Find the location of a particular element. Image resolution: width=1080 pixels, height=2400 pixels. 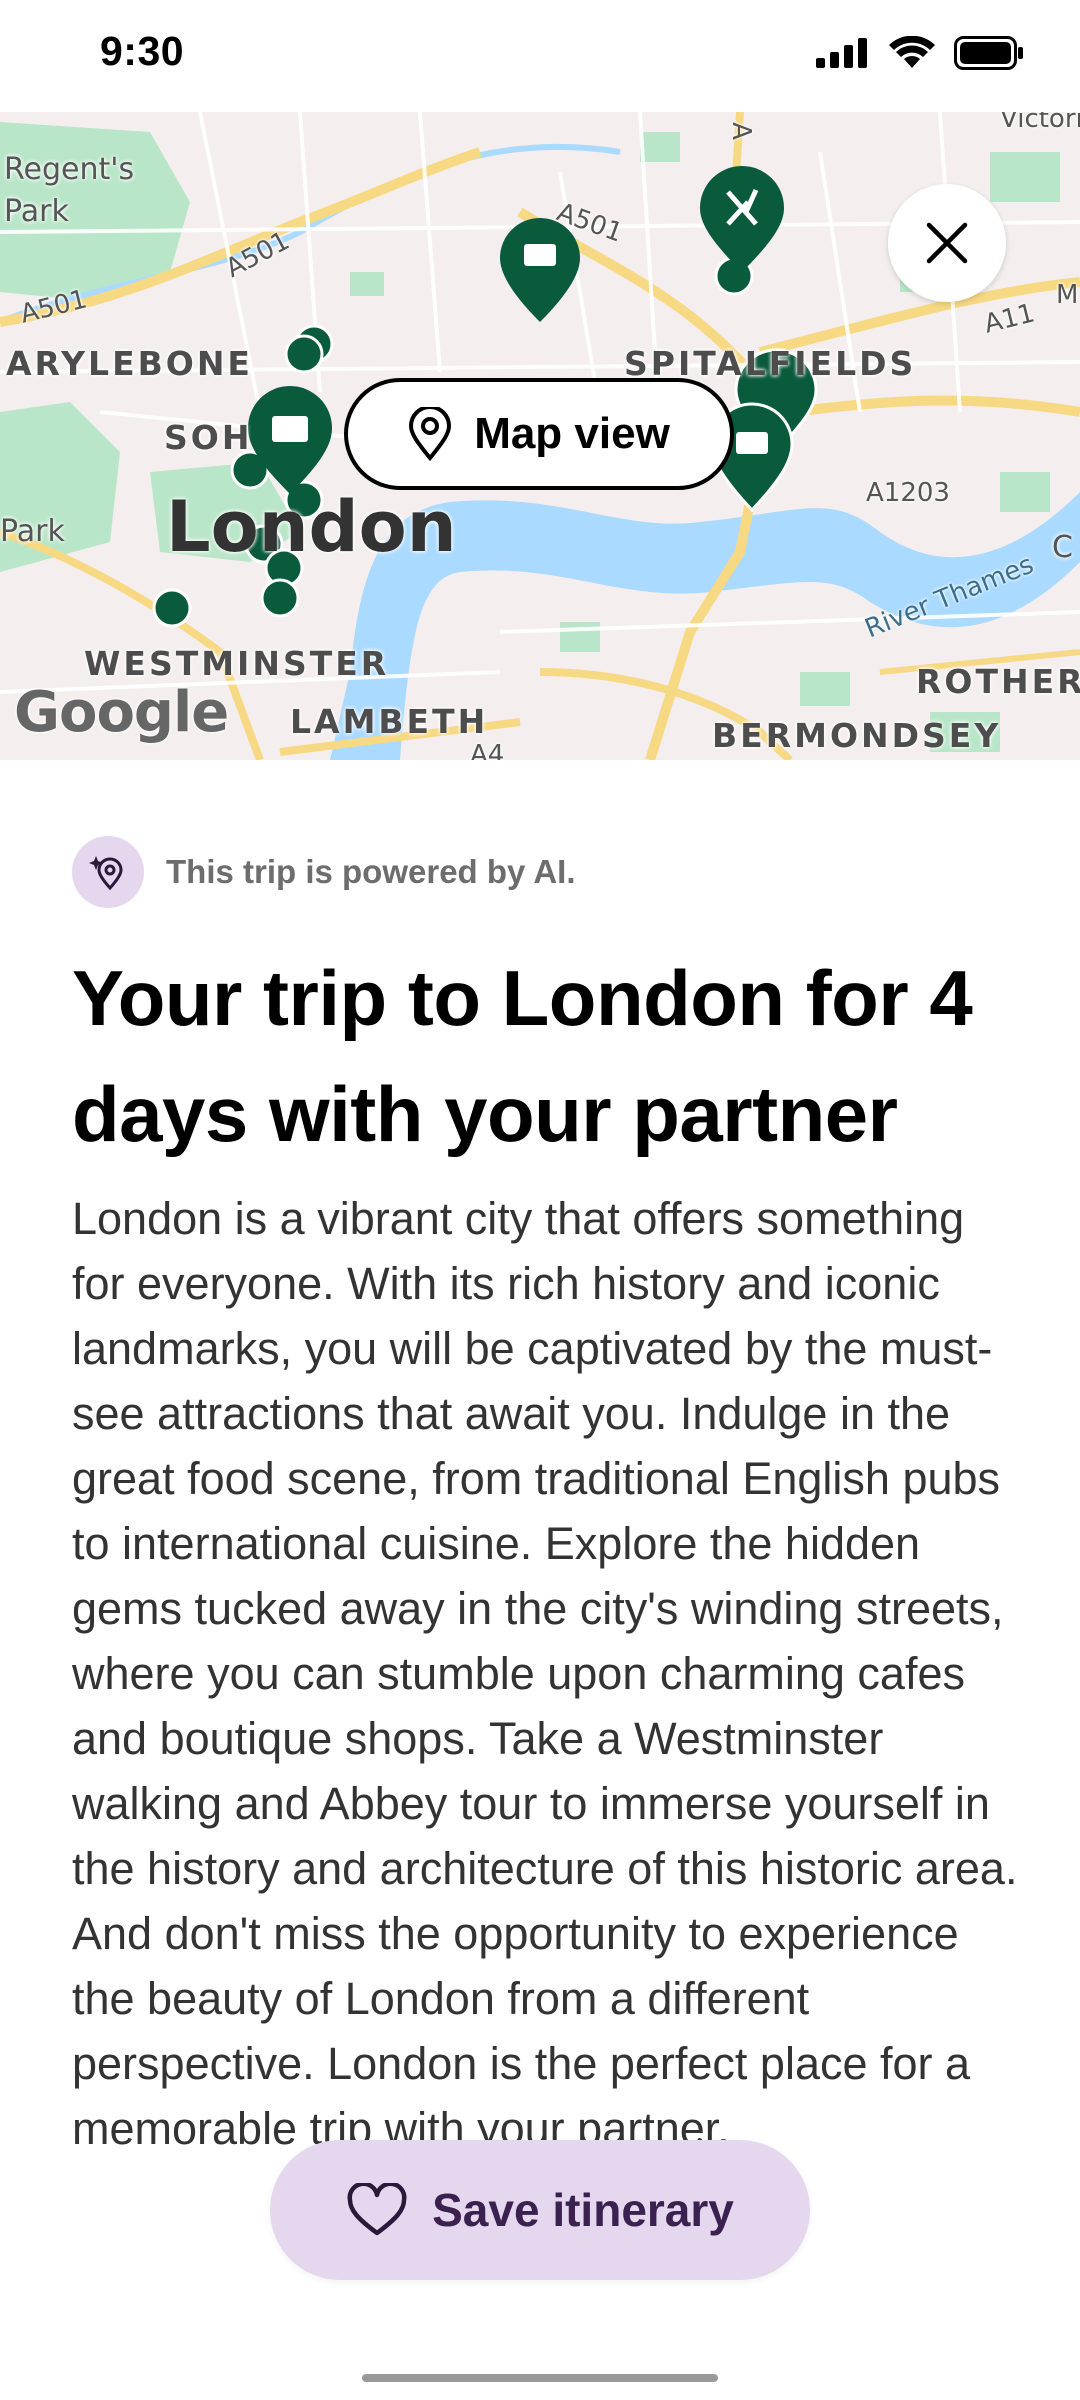

map-label-westminster: WESTMINSTER is located at coordinates (237, 663).